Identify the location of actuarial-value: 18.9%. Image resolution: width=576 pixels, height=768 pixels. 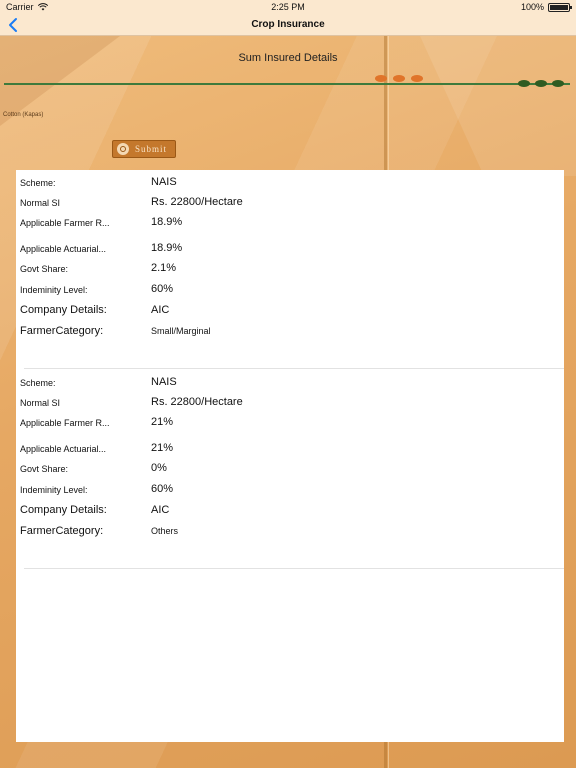
(167, 248).